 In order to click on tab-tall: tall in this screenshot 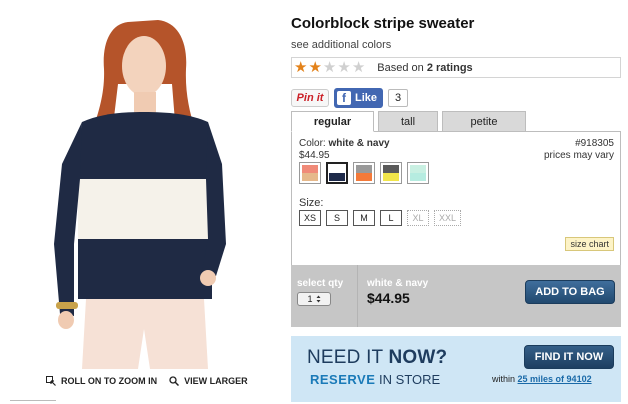, I will do `click(408, 121)`.